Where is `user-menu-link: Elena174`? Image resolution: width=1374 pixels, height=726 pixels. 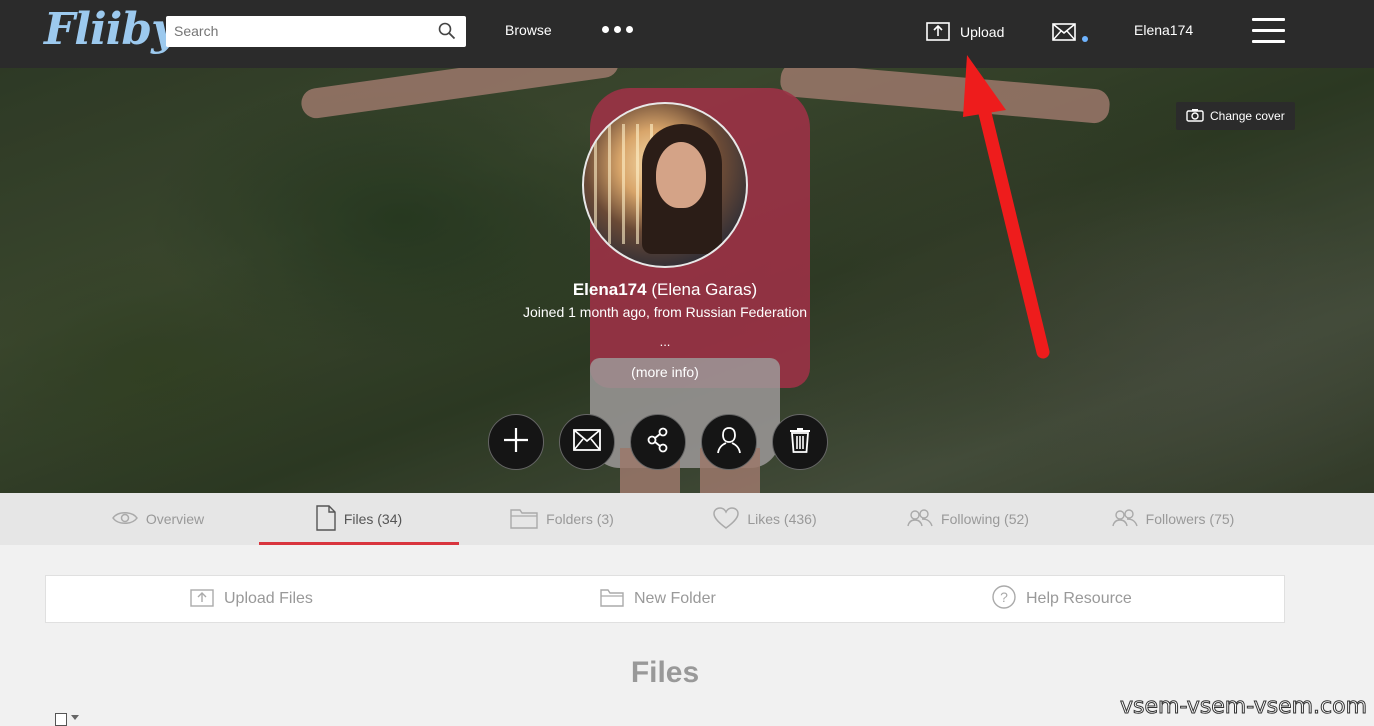 user-menu-link: Elena174 is located at coordinates (1163, 30).